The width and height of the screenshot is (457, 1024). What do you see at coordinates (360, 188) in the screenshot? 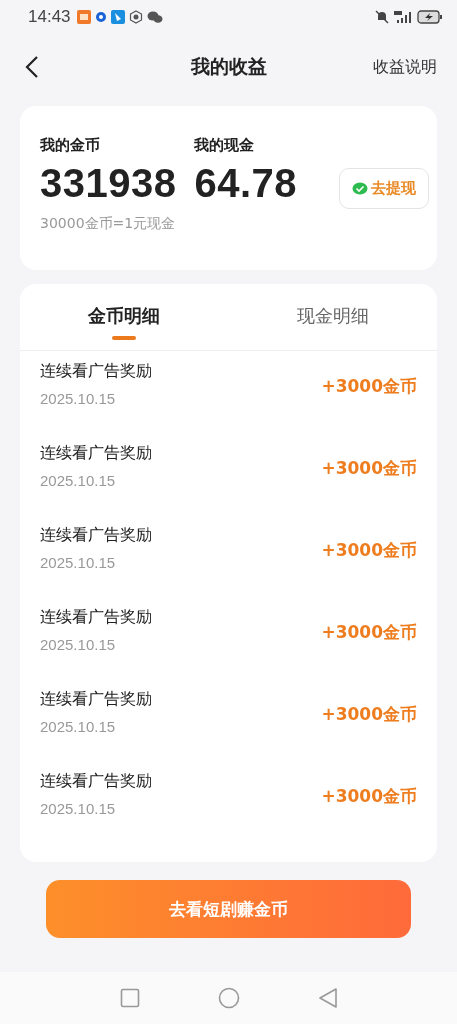
I see `chat-check-icon` at bounding box center [360, 188].